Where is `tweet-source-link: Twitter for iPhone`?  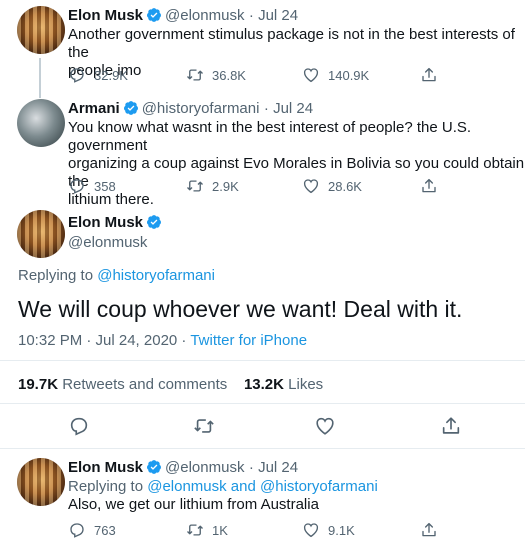
tweet-source-link: Twitter for iPhone is located at coordinates (248, 340).